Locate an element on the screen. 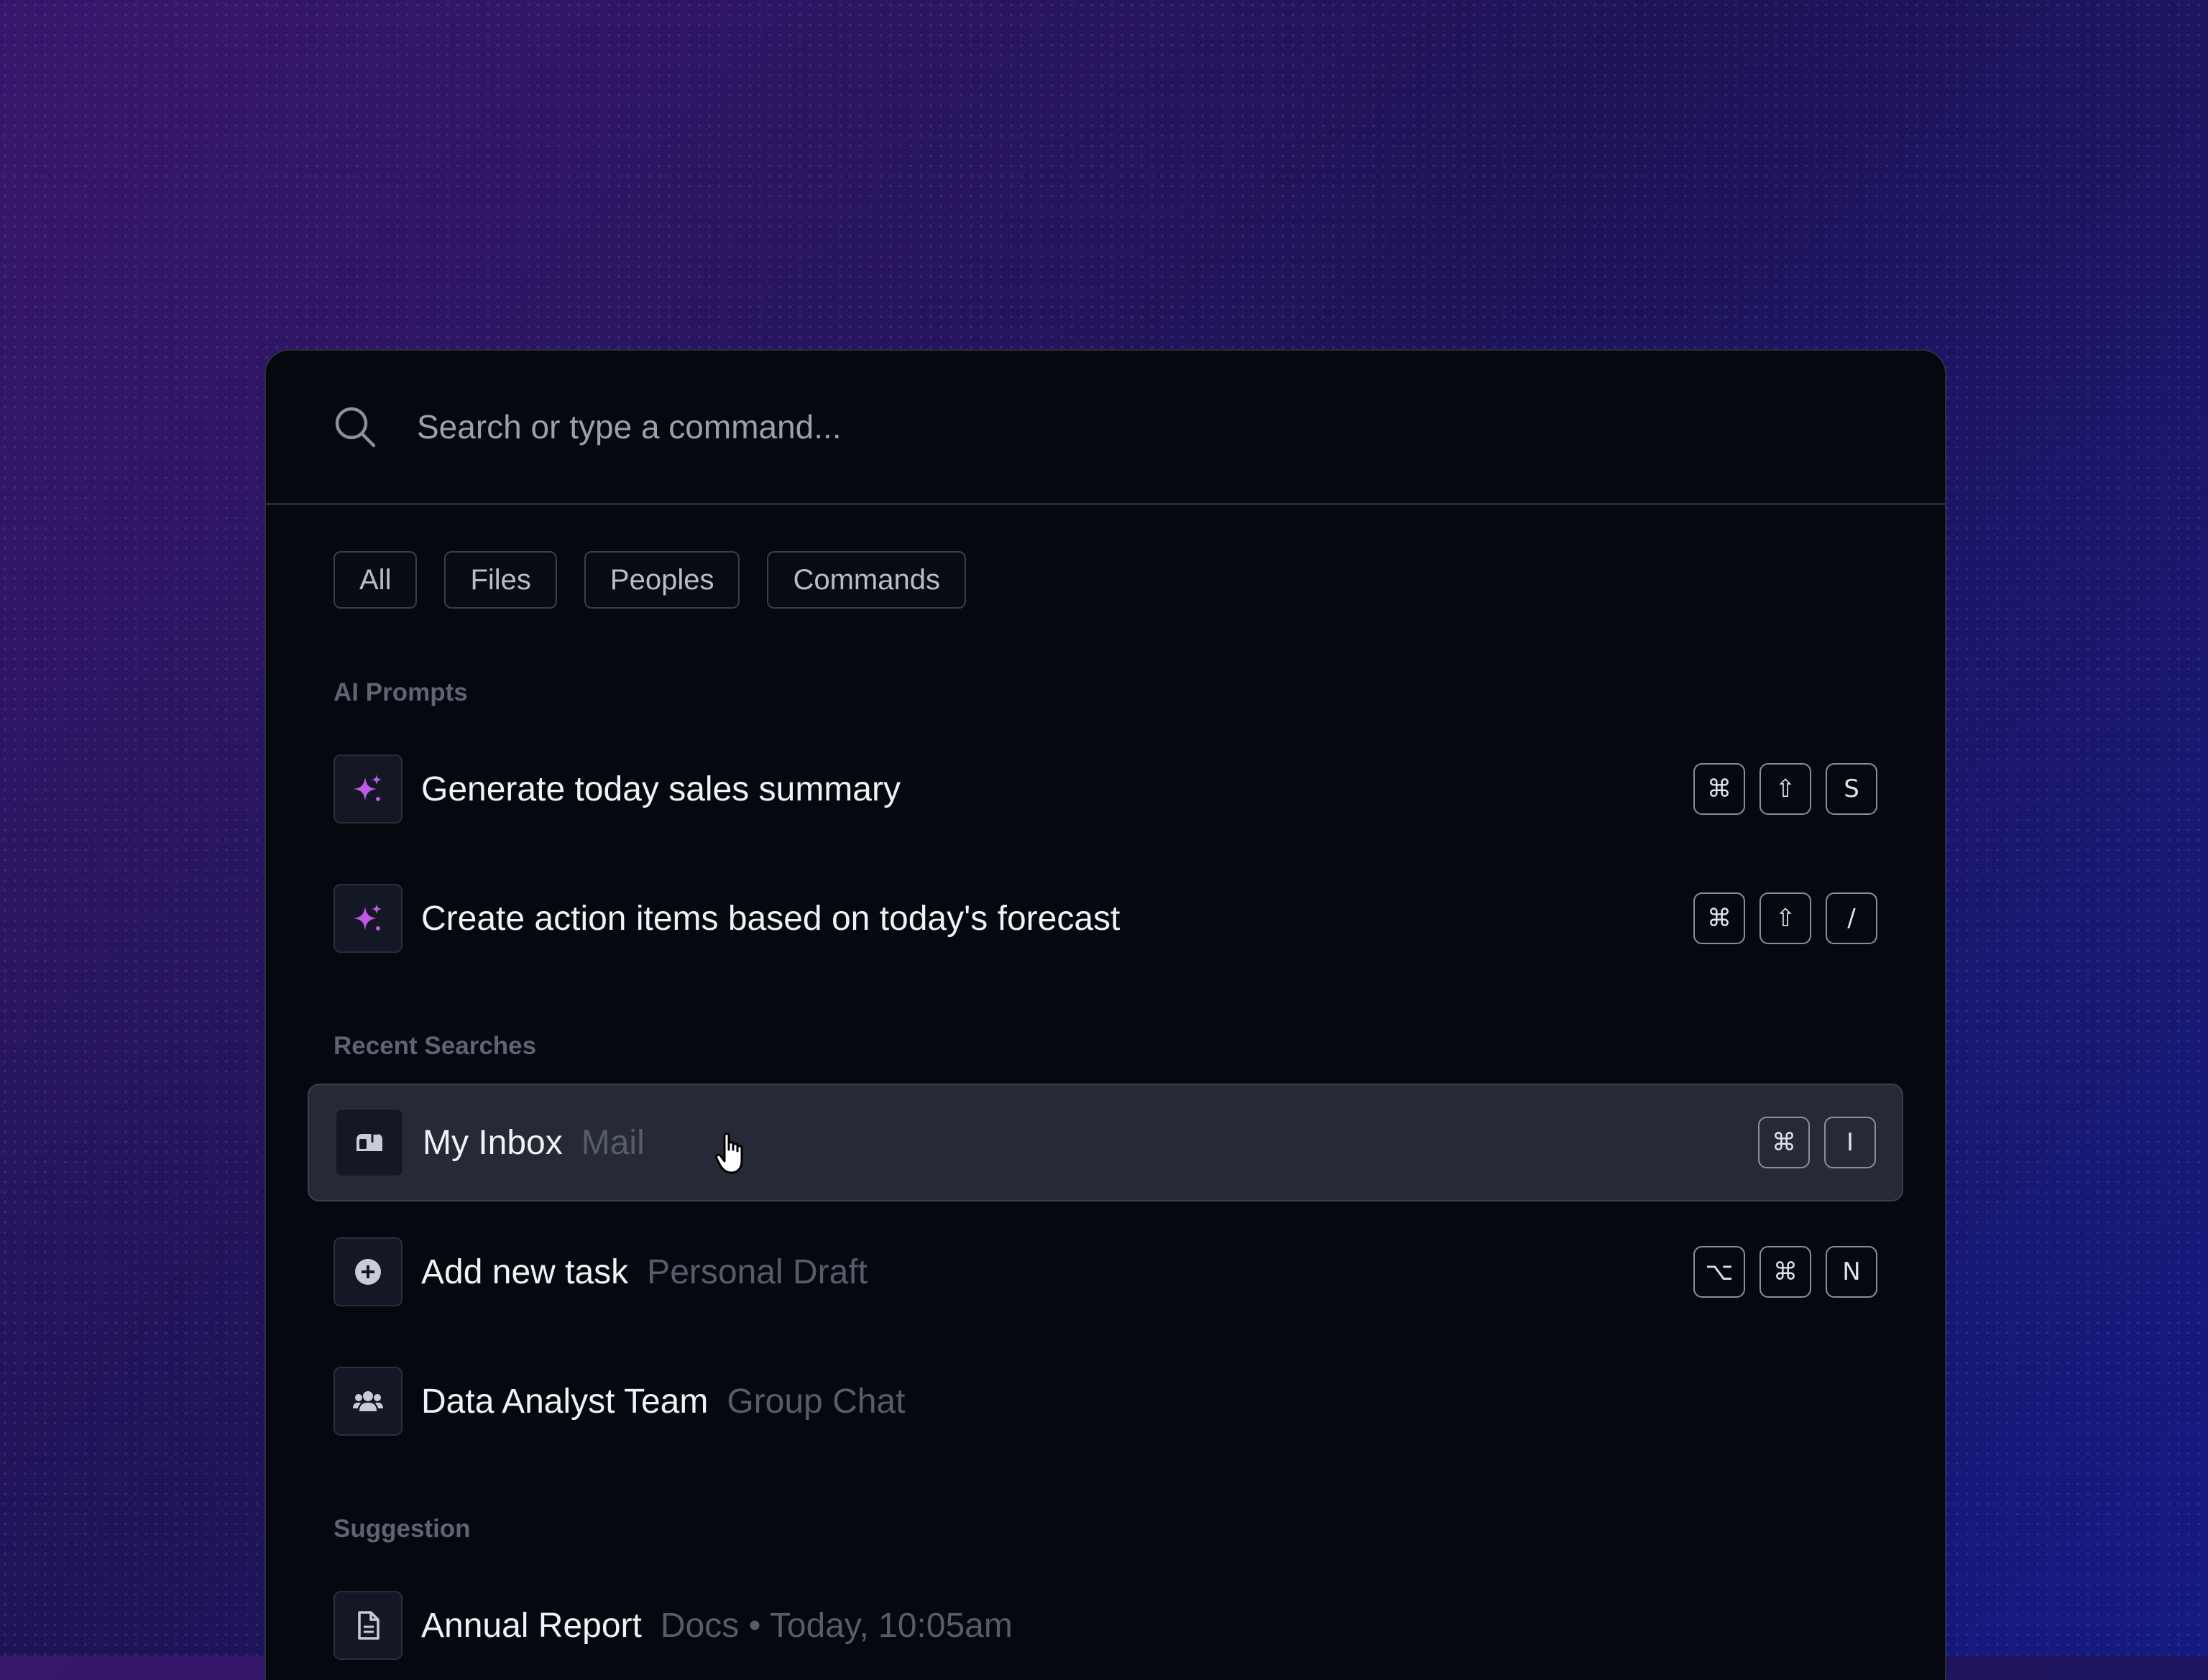  group-icon is located at coordinates (368, 1401).